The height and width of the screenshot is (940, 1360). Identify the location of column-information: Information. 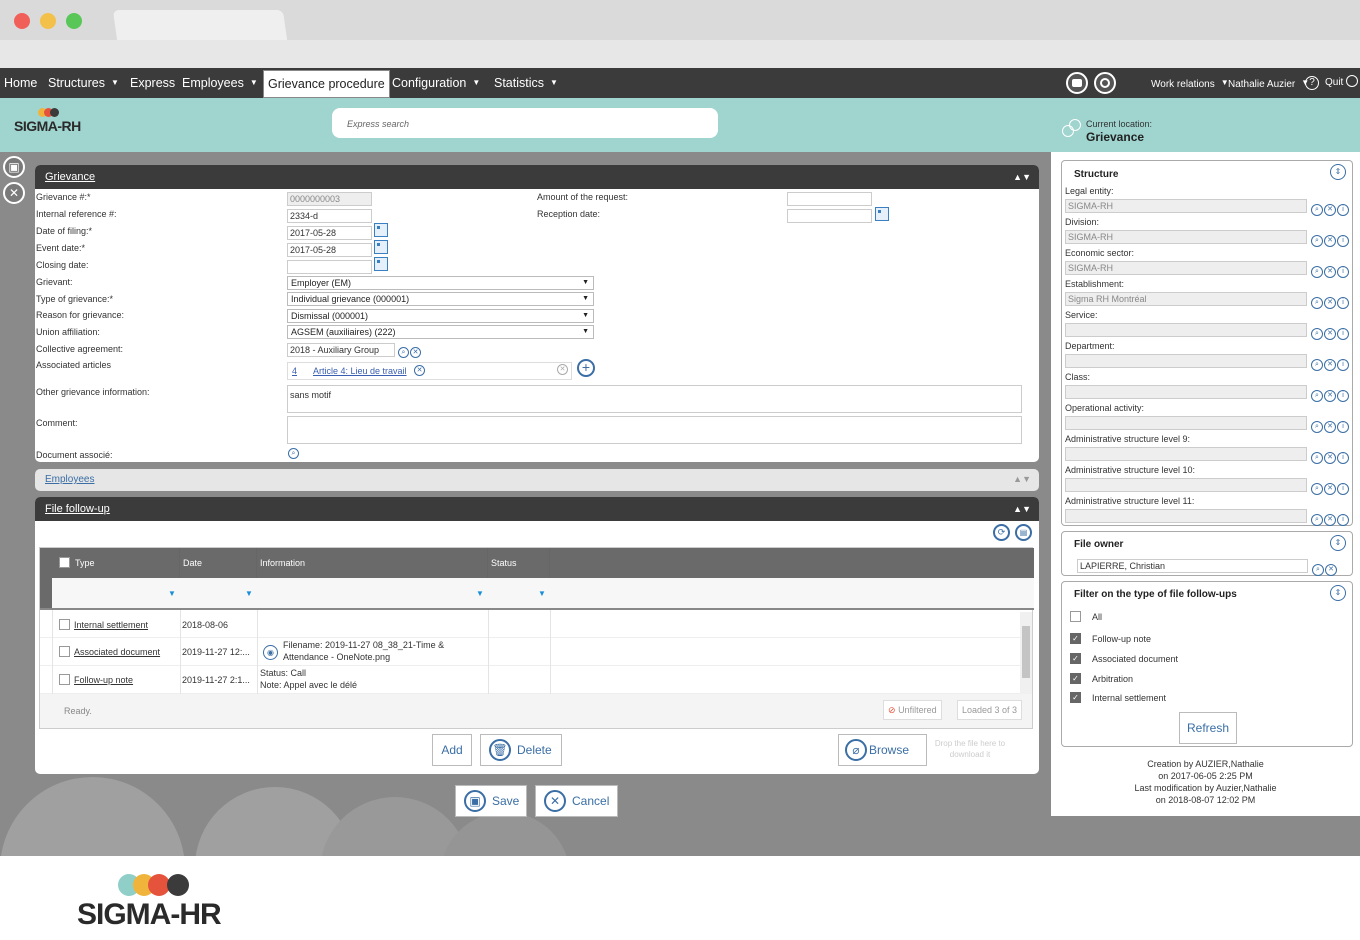
(372, 563).